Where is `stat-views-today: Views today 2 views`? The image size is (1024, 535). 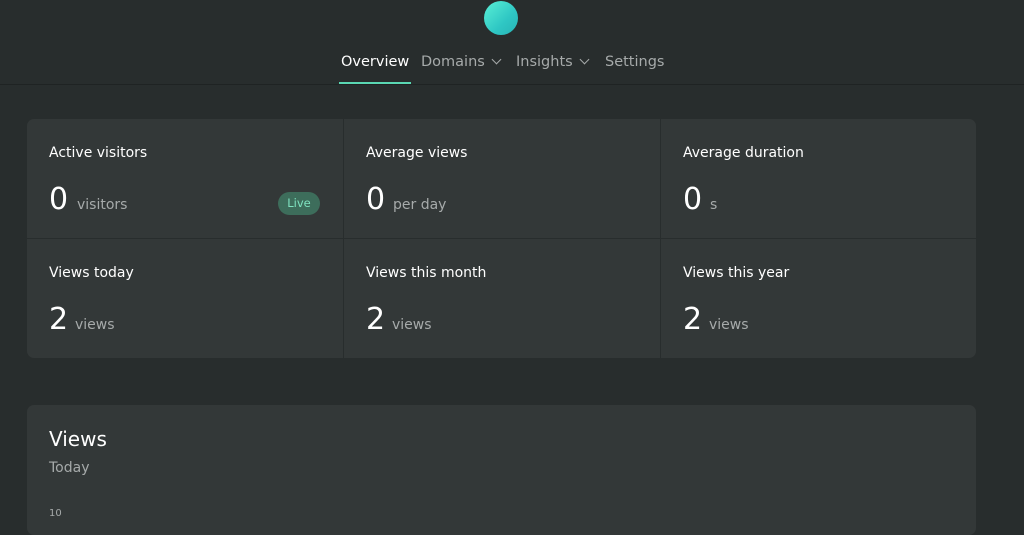 stat-views-today: Views today 2 views is located at coordinates (185, 298).